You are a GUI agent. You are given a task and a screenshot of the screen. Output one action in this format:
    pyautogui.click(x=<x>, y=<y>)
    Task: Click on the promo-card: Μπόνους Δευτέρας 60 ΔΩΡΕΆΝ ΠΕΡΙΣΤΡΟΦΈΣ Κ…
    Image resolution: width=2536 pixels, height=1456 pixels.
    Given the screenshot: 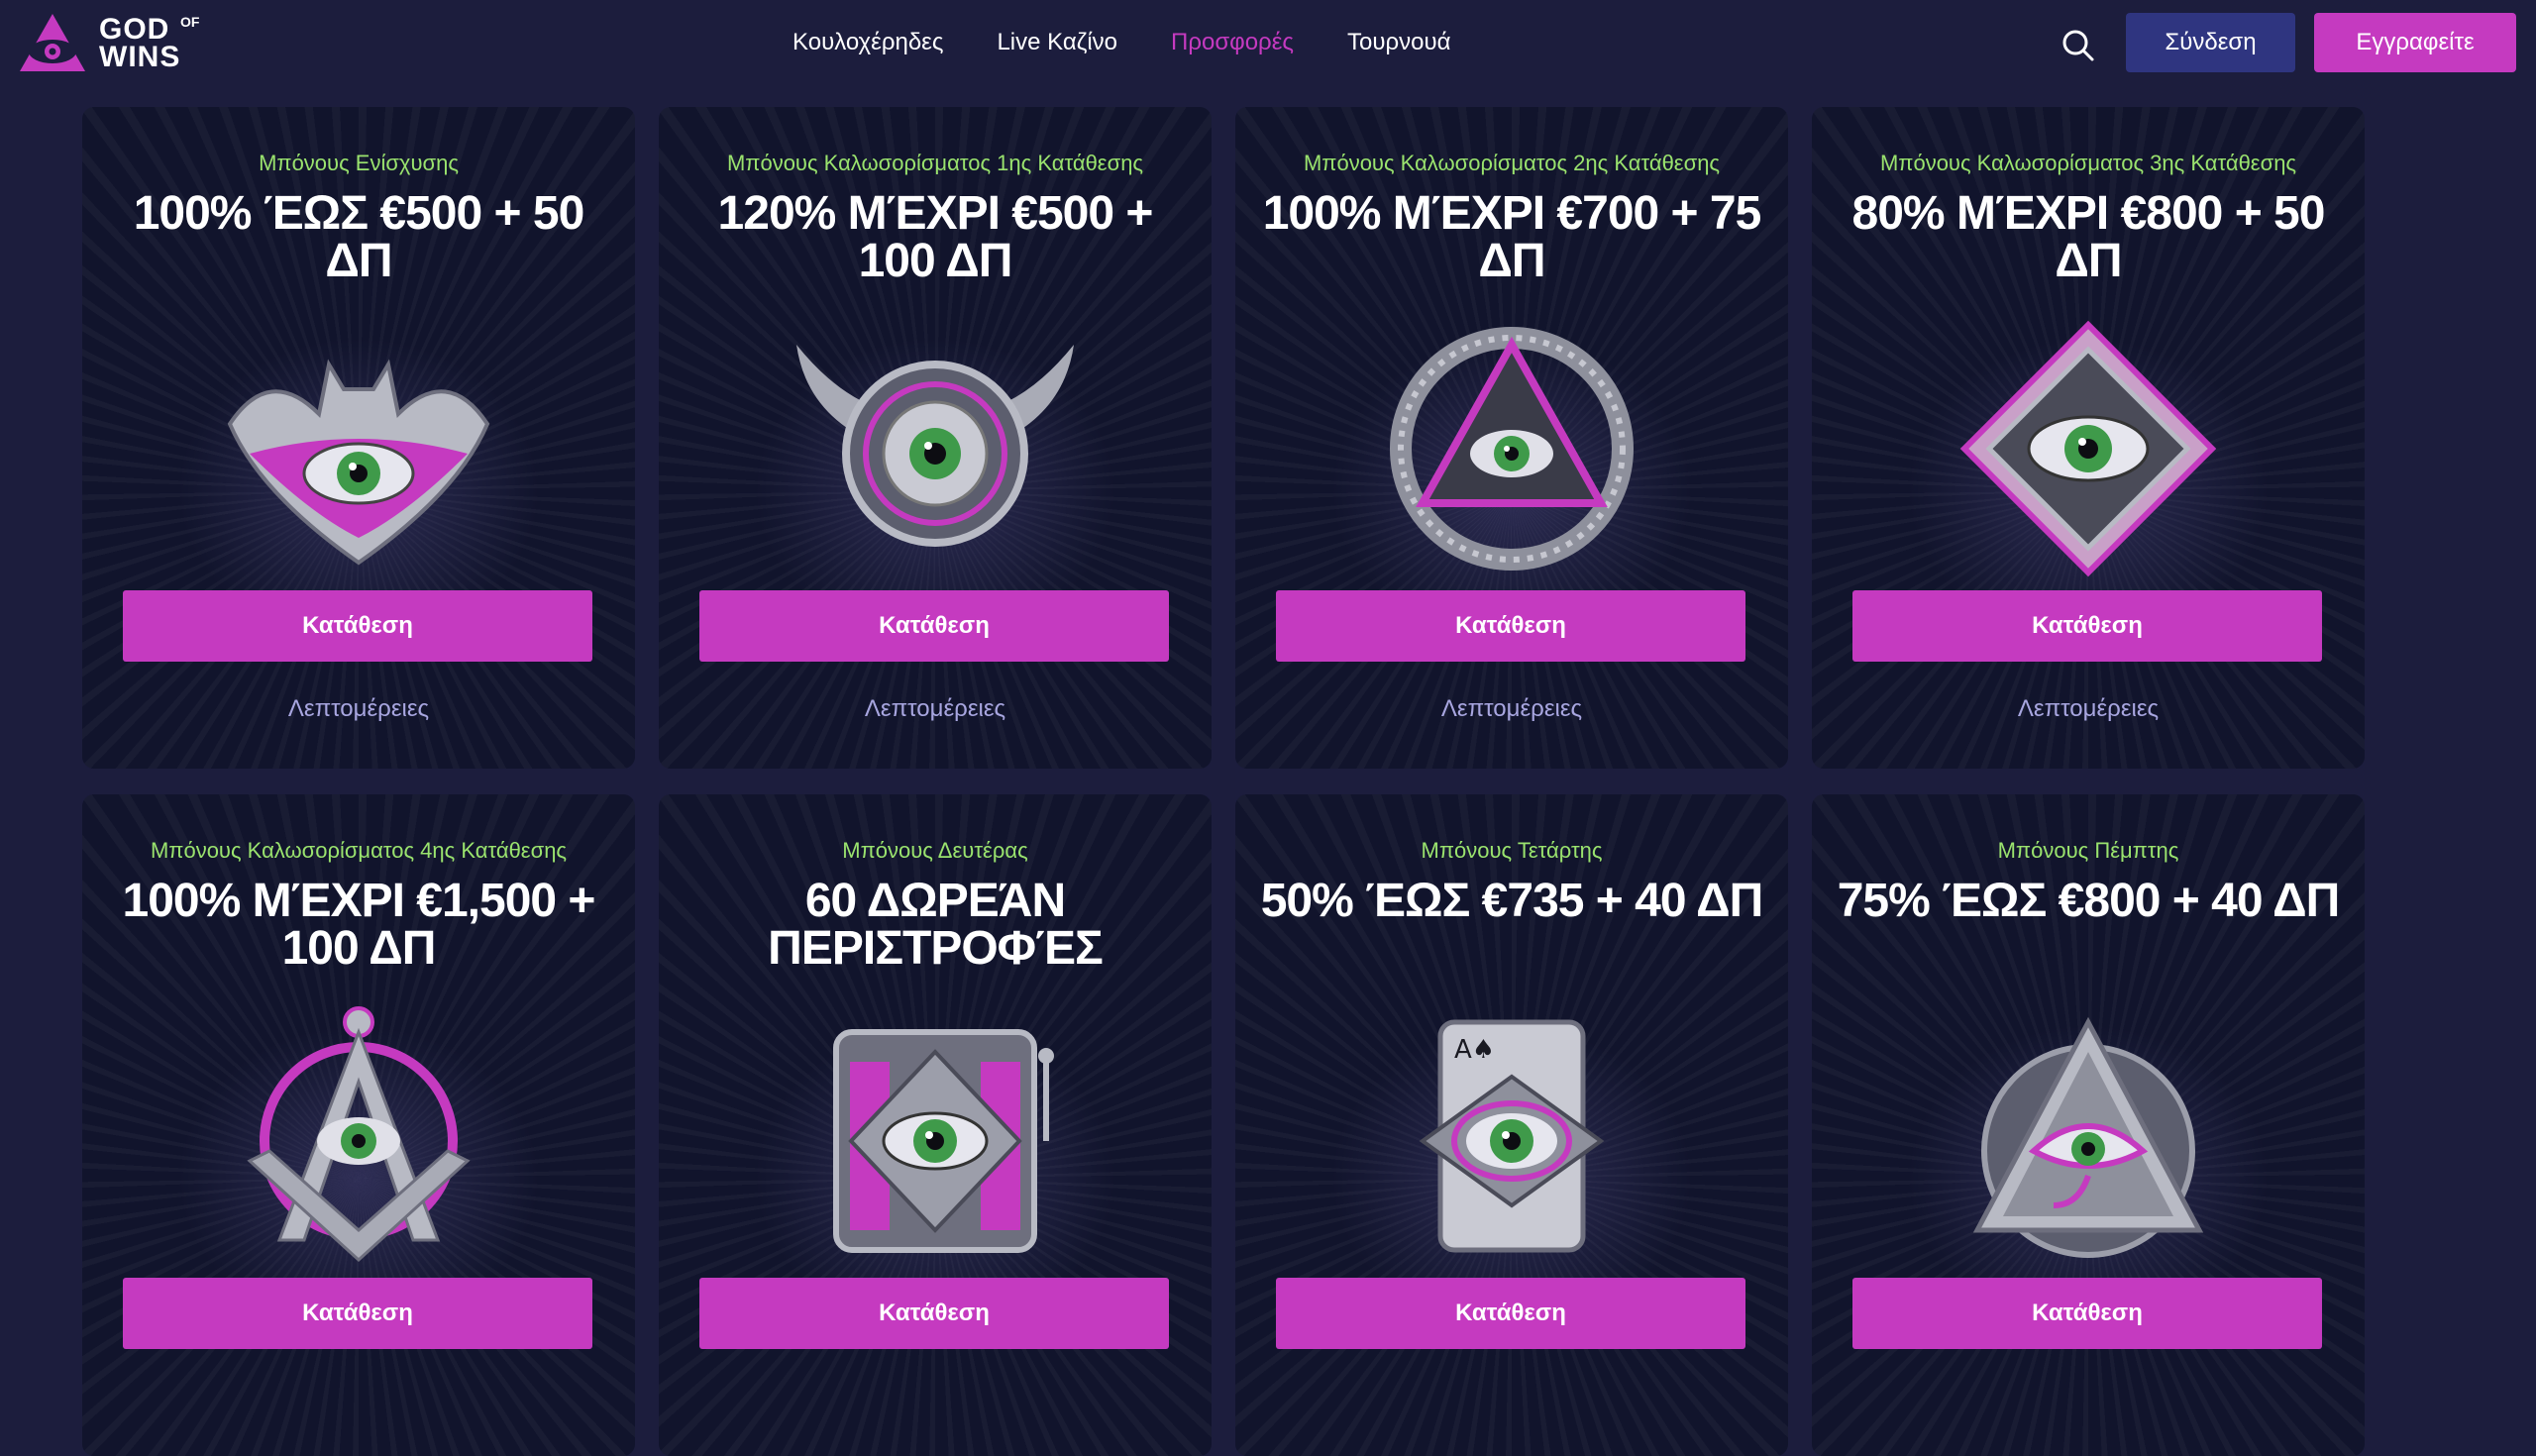 What is the action you would take?
    pyautogui.click(x=935, y=1125)
    